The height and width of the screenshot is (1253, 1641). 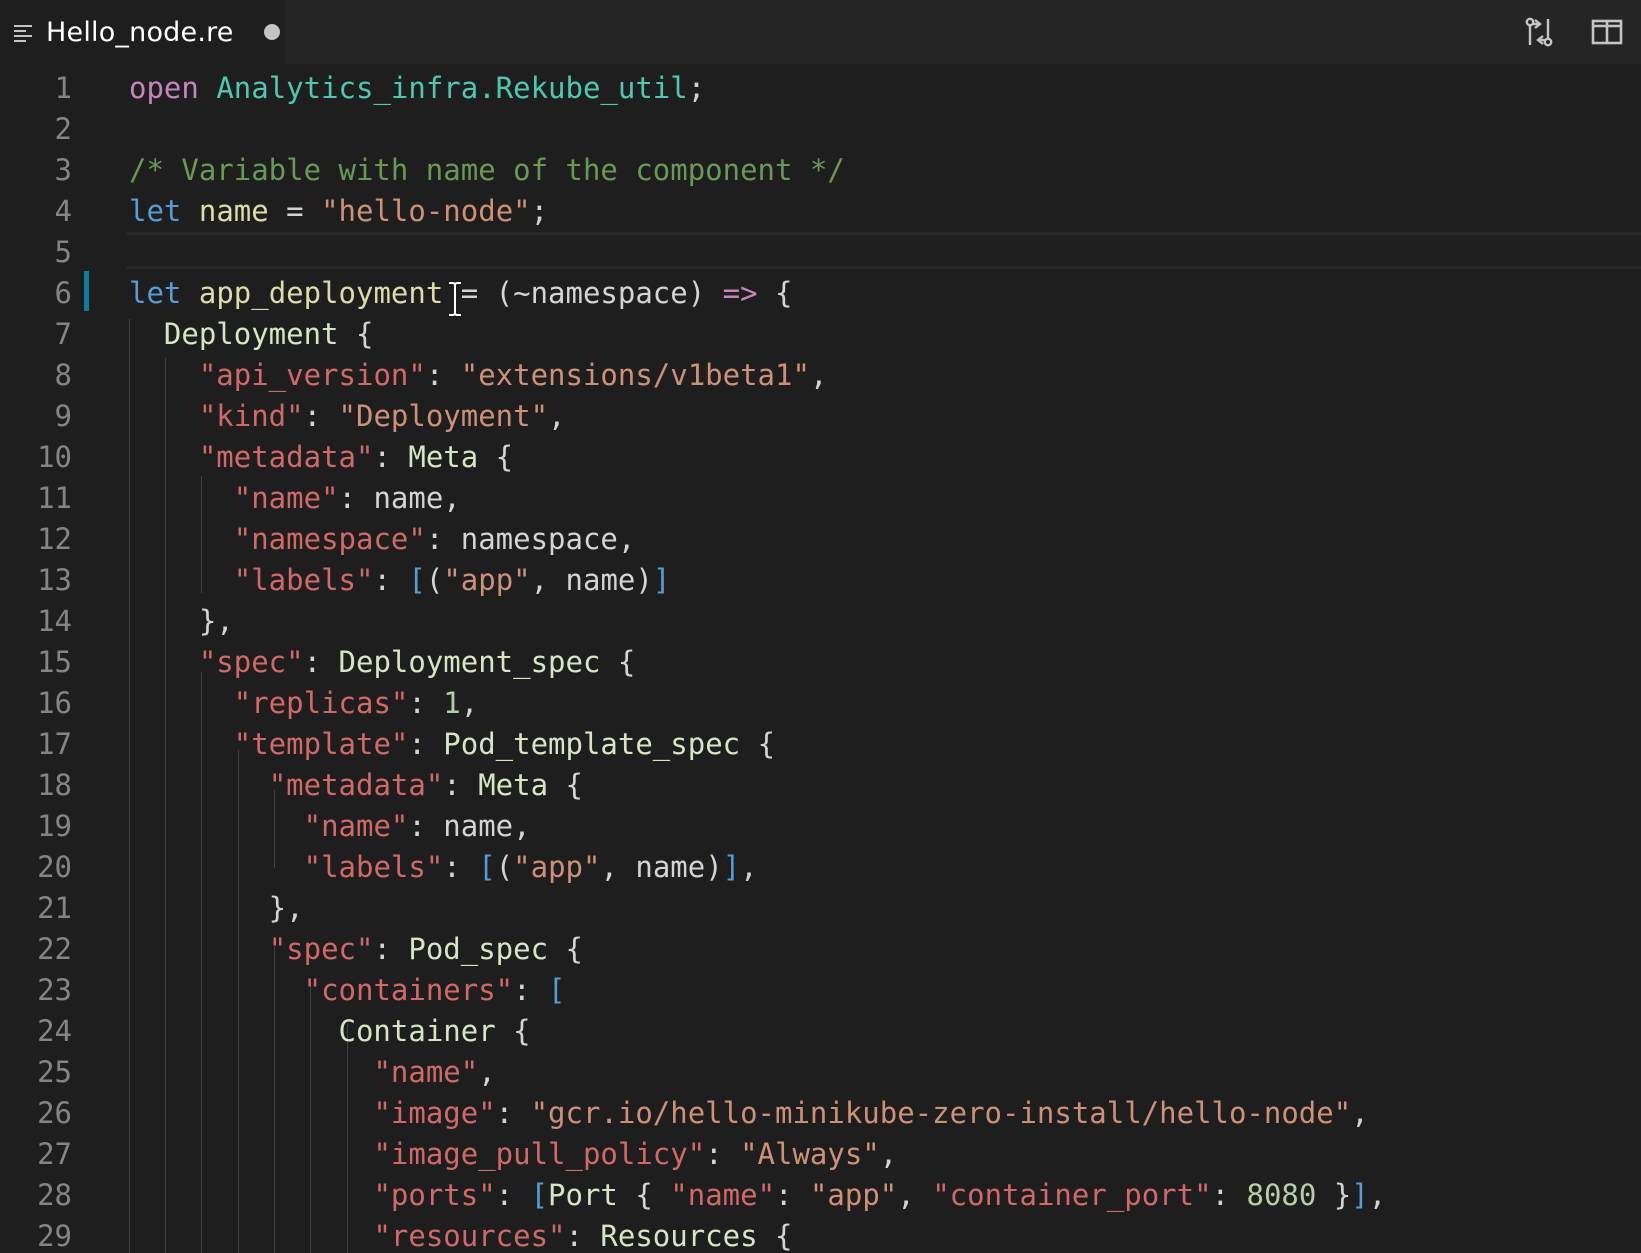 I want to click on code-token: ;, so click(x=539, y=211).